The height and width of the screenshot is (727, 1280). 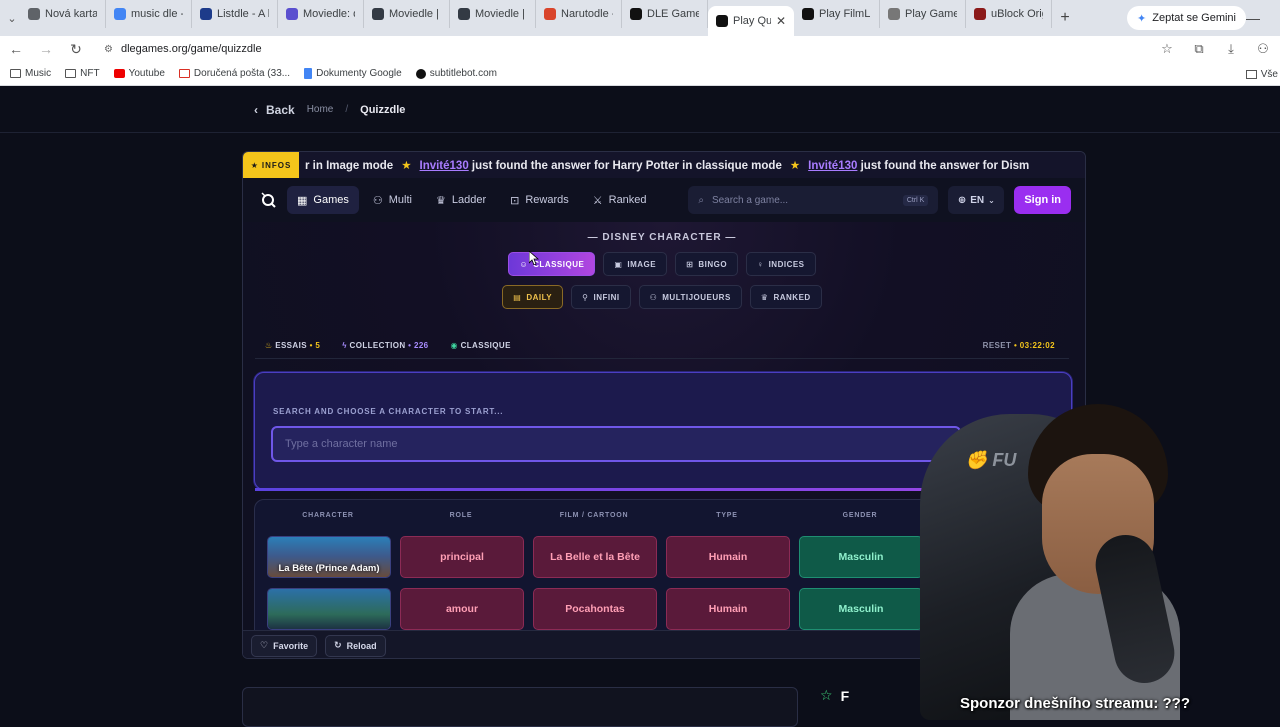 What do you see at coordinates (915, 200) in the screenshot?
I see `shortcut-hint: Ctrl K` at bounding box center [915, 200].